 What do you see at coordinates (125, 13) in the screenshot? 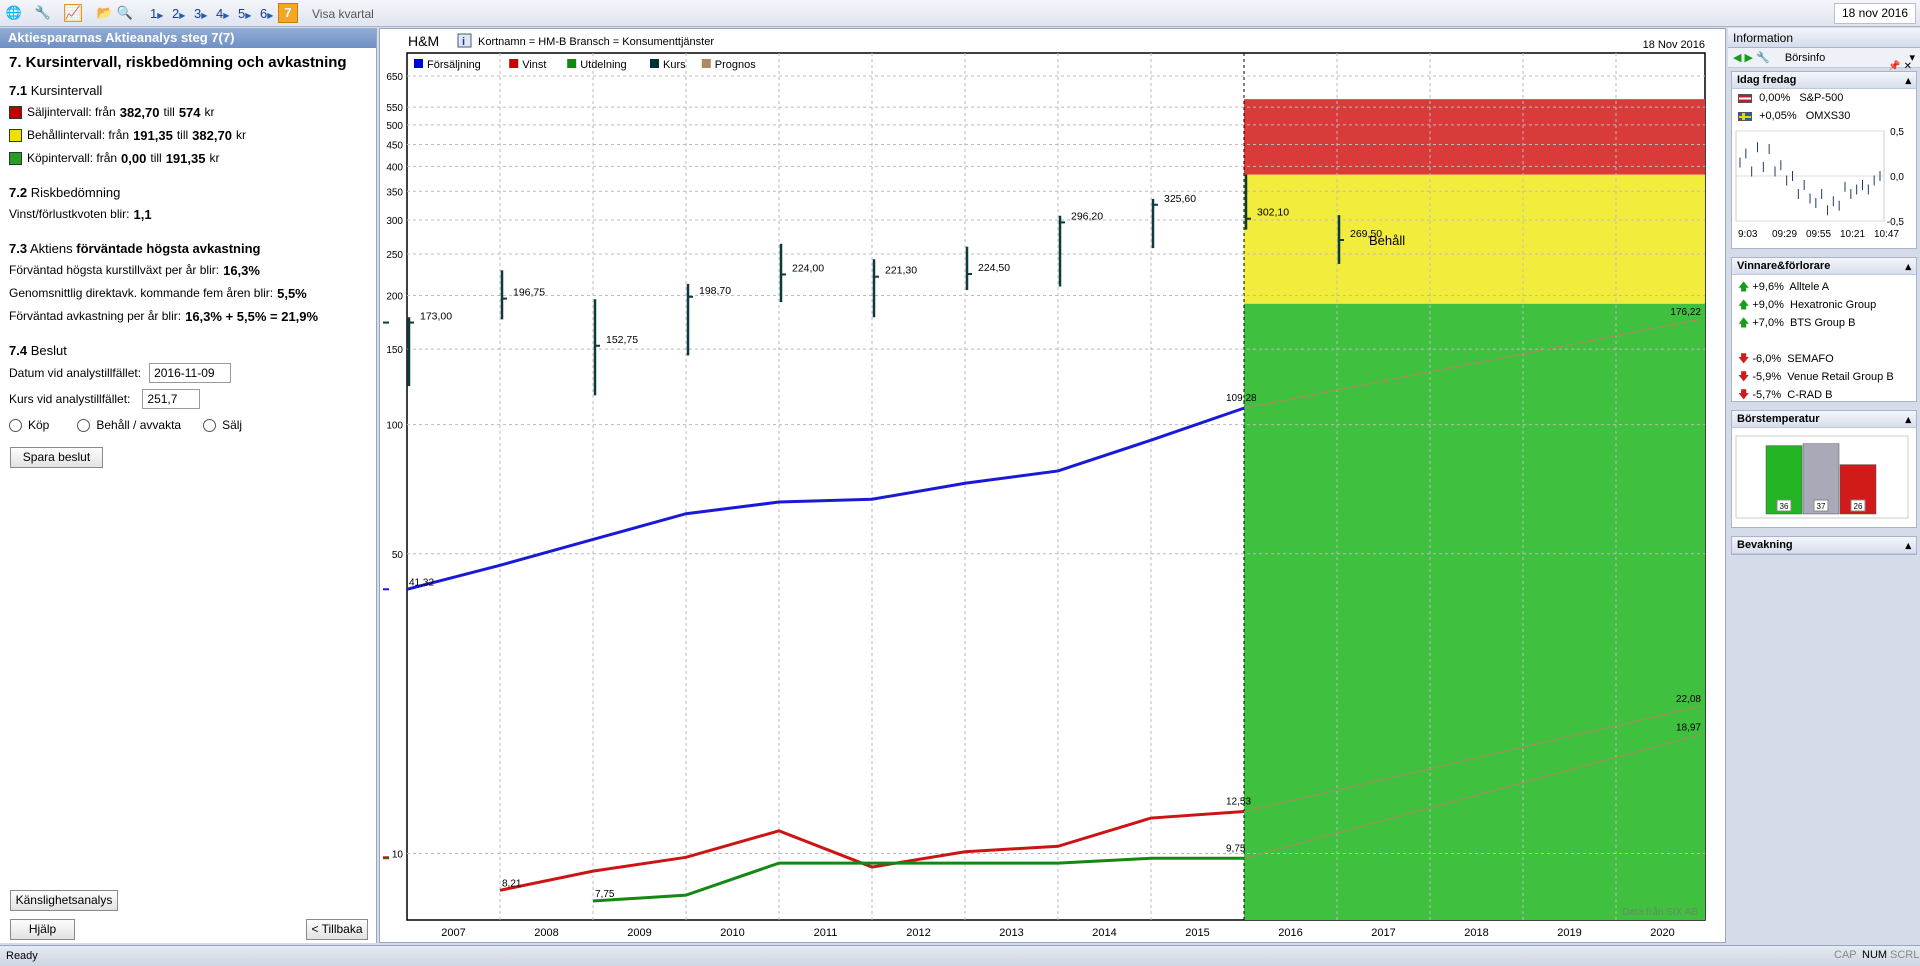
I see `preview-icon: 🔍` at bounding box center [125, 13].